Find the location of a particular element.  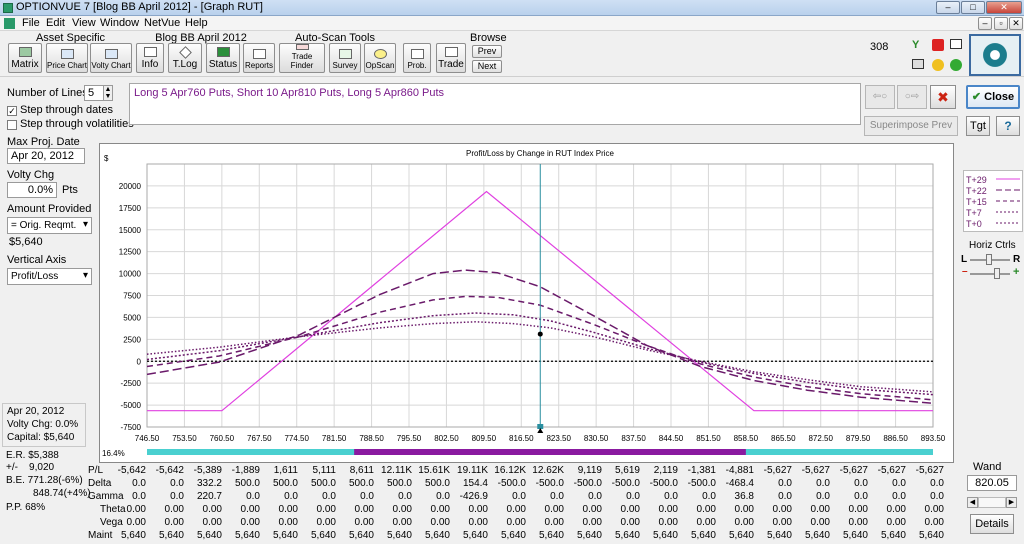

menu-edit: Edit is located at coordinates (55, 23).